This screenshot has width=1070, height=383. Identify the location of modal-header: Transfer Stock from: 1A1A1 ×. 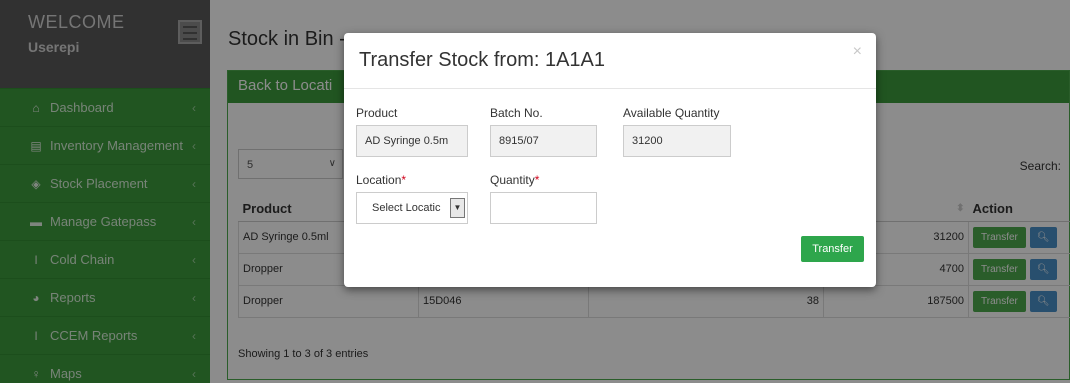
(610, 61).